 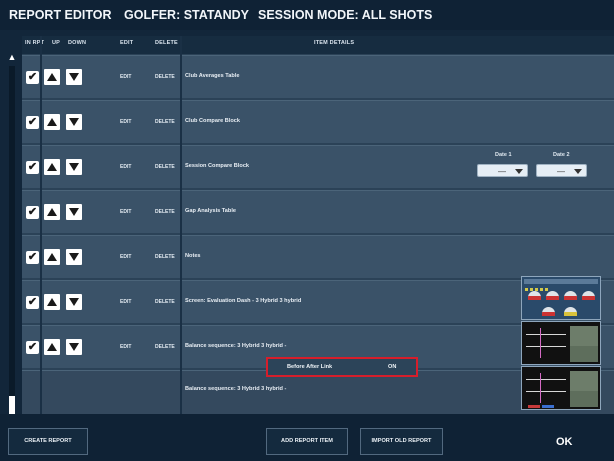 What do you see at coordinates (561, 298) in the screenshot?
I see `evaluation-dash-thumbnail` at bounding box center [561, 298].